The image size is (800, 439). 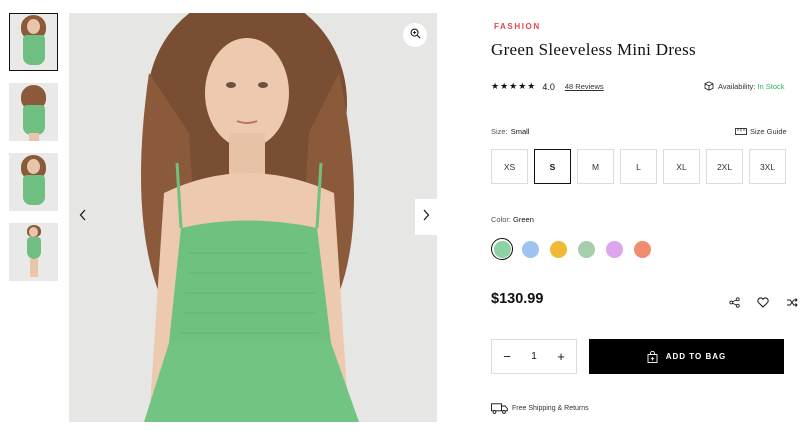 I want to click on size-option-xs: XS, so click(x=509, y=166).